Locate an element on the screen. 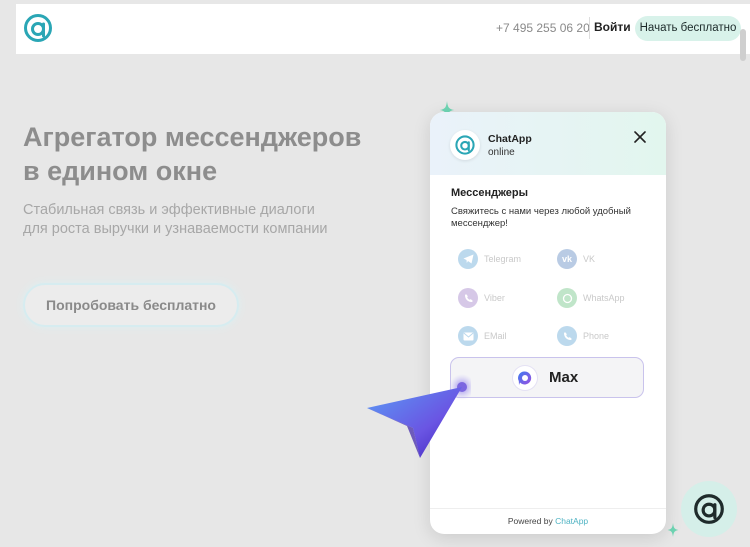 The height and width of the screenshot is (547, 750). messenger-telegram: Telegram is located at coordinates (489, 259).